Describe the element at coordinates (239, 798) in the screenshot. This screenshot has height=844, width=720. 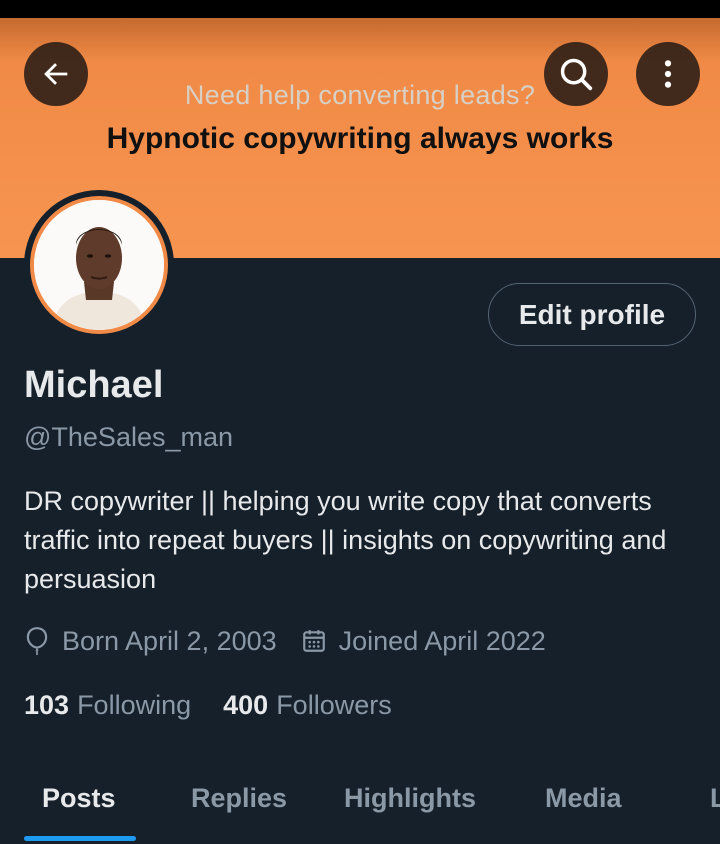
I see `tab-replies: Replies` at that location.